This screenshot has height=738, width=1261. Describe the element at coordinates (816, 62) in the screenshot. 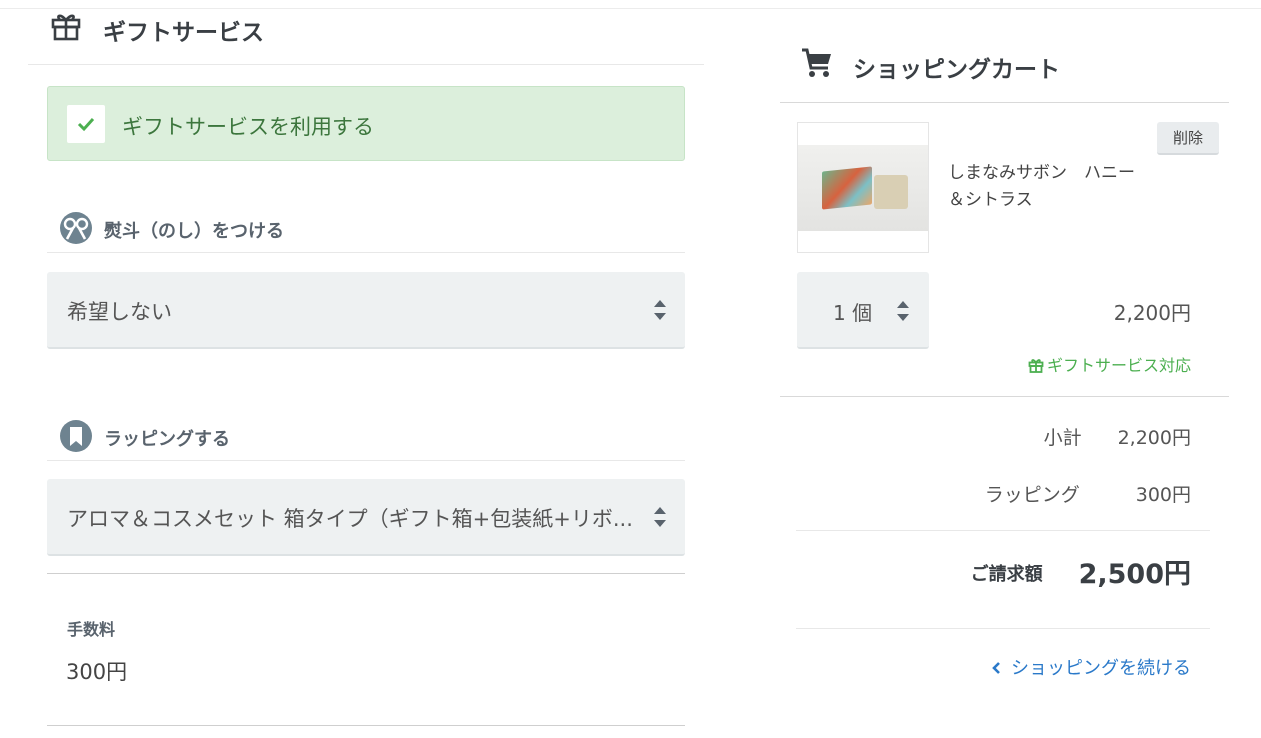

I see `cart-icon` at that location.